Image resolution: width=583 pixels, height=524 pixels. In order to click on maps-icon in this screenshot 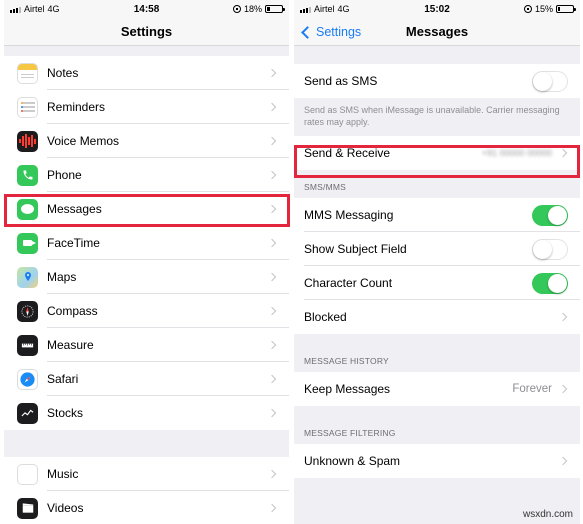, I will do `click(27, 277)`.